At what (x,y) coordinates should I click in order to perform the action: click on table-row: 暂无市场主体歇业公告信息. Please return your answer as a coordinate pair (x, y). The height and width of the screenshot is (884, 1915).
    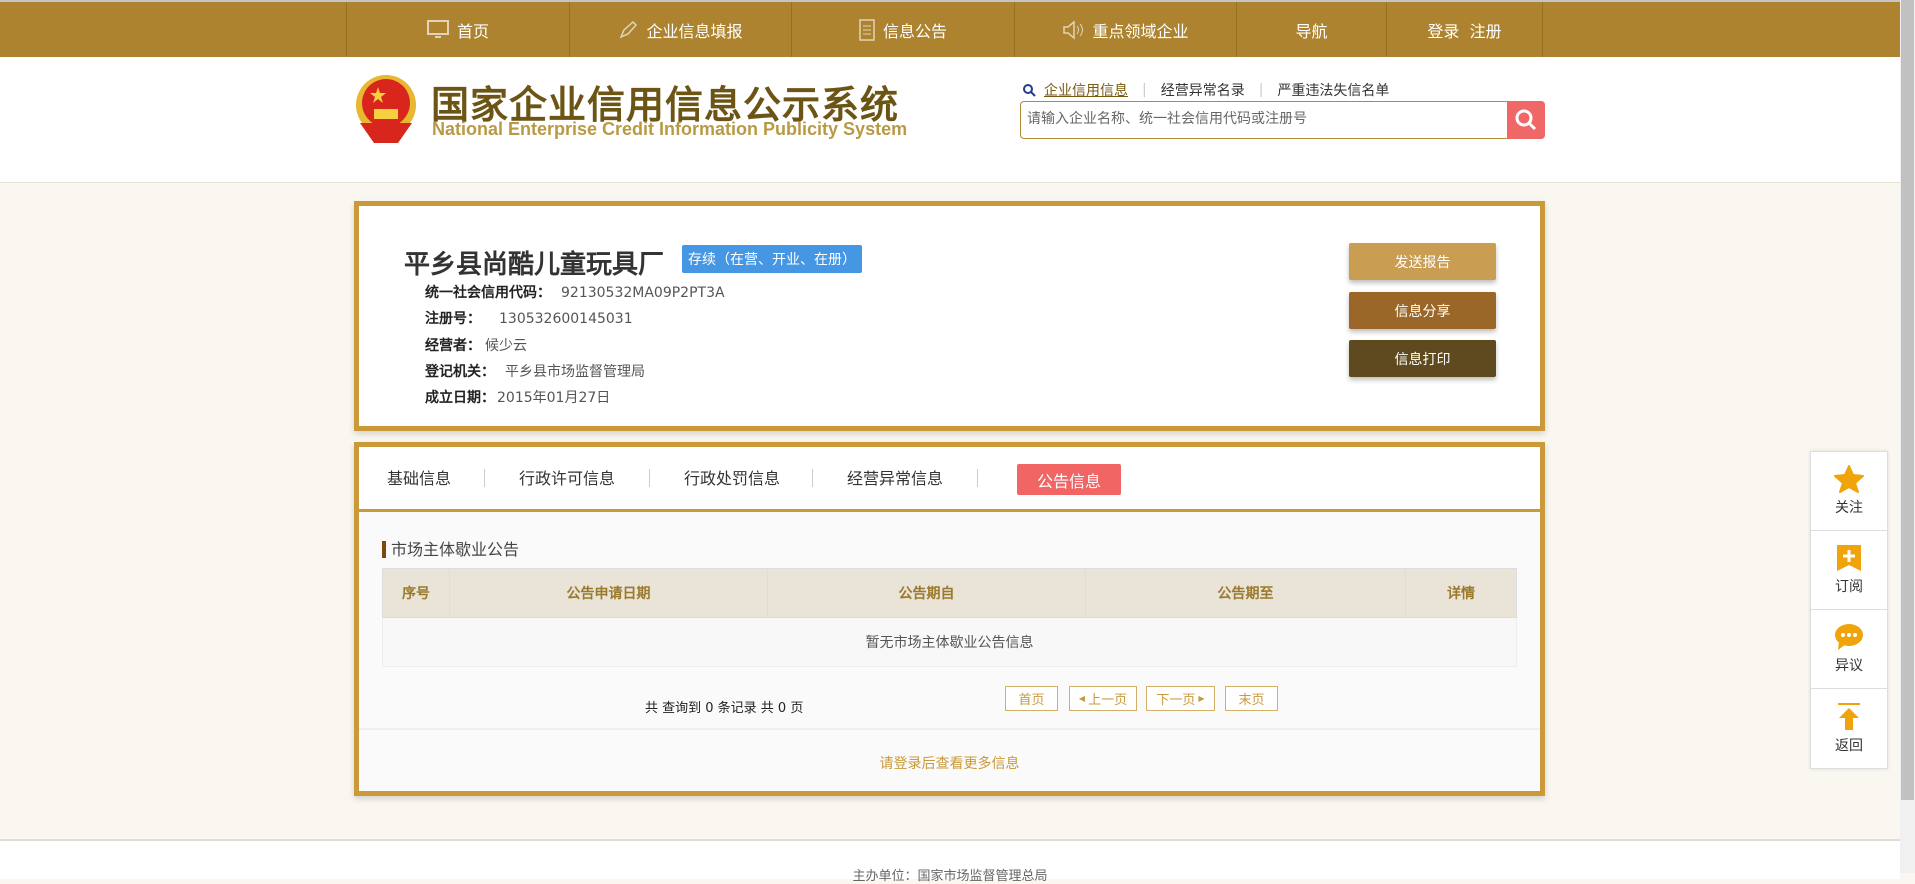
    Looking at the image, I should click on (949, 642).